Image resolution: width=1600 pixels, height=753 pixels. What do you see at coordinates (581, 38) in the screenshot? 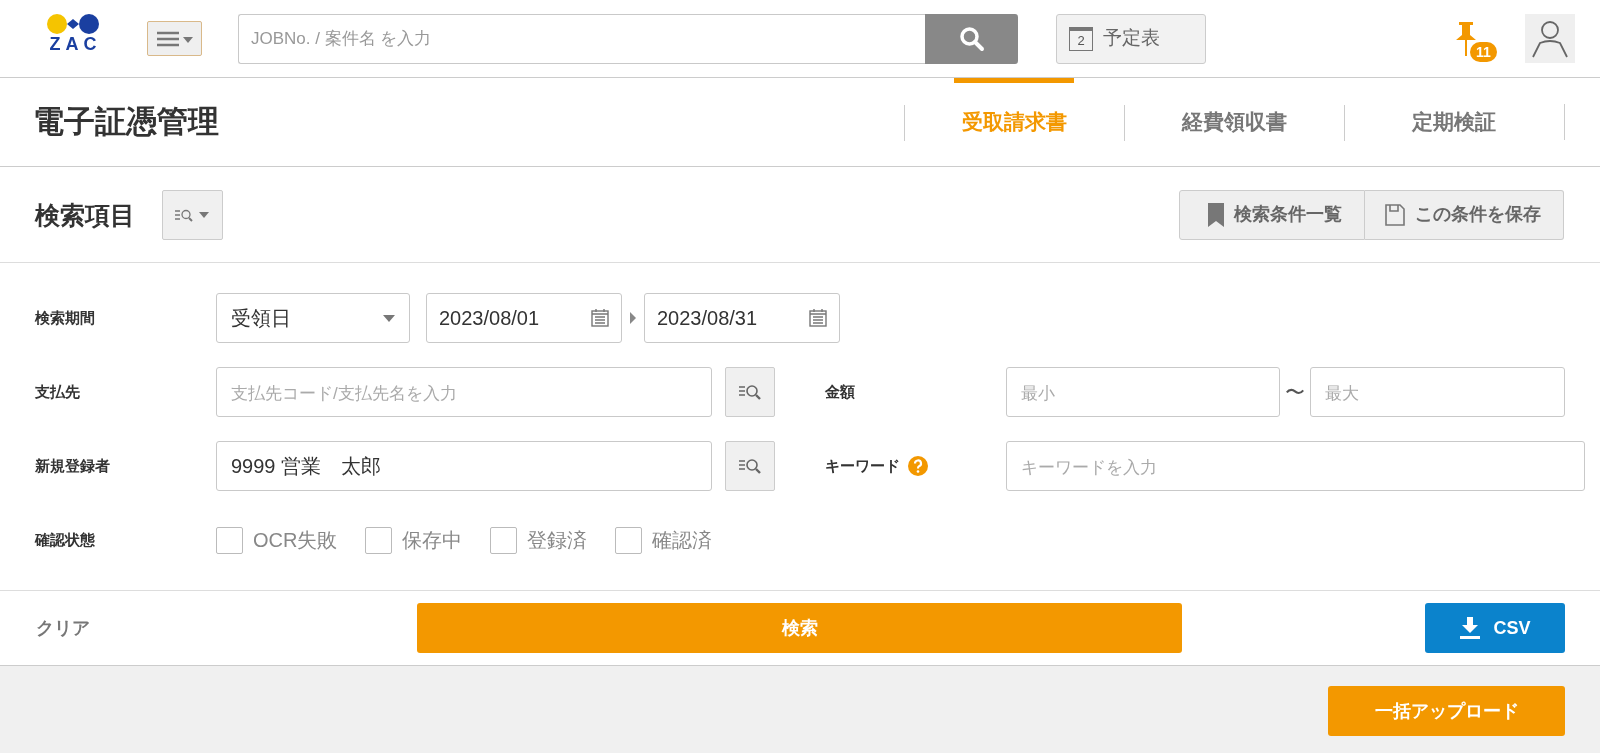
I see `search-field: JOBNo. / 案件名 を入力` at bounding box center [581, 38].